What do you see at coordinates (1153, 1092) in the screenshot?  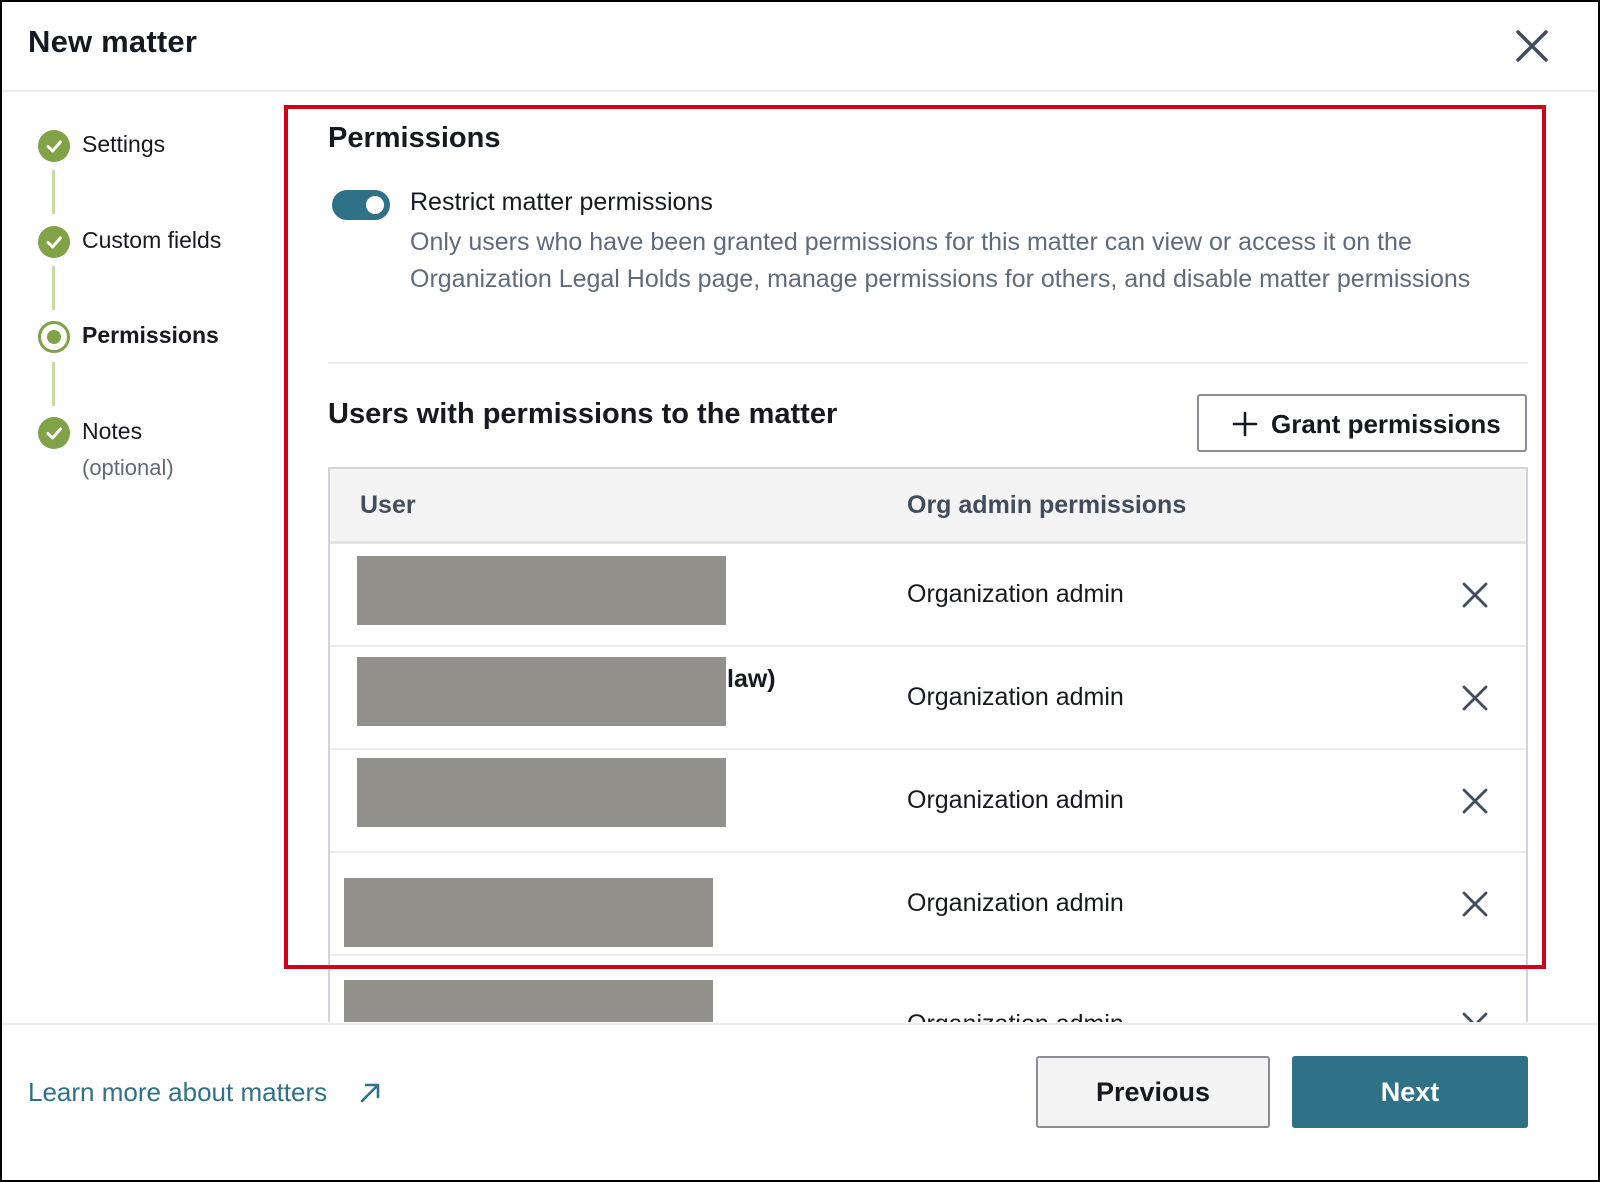 I see `previous-button: Previous` at bounding box center [1153, 1092].